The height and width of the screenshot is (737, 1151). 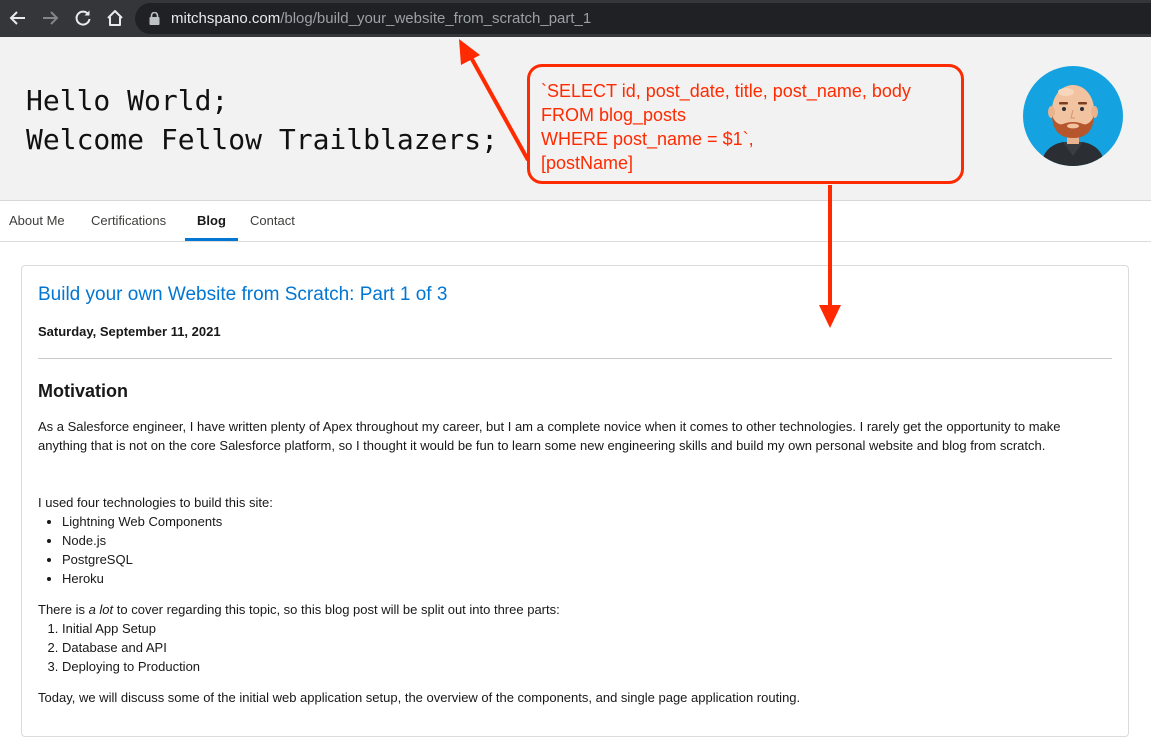 What do you see at coordinates (83, 391) in the screenshot?
I see `section-heading: Motivation` at bounding box center [83, 391].